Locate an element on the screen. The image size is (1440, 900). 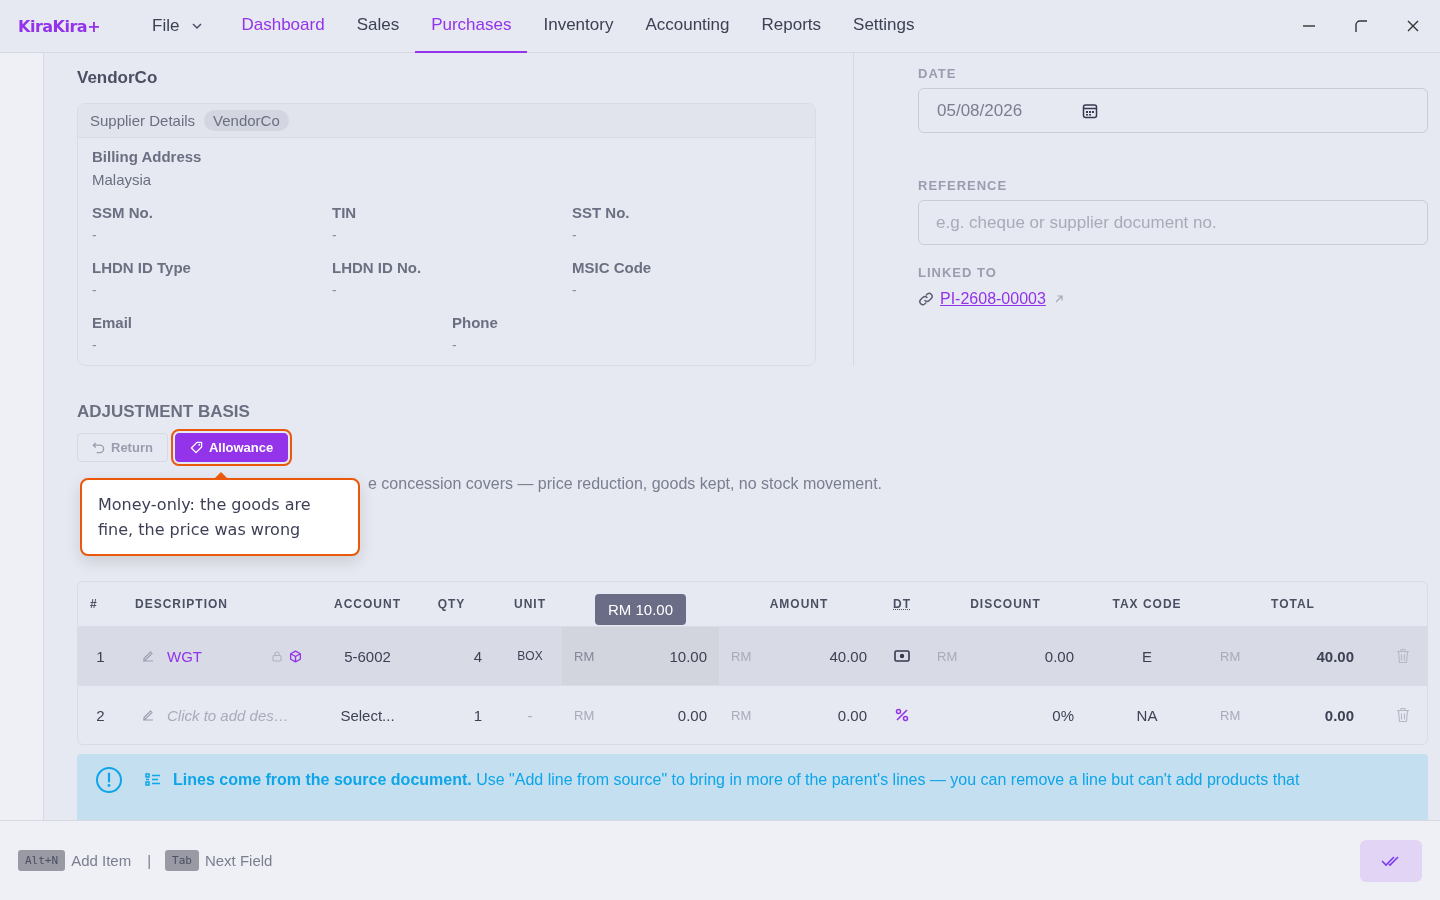
field-label: LHDN ID Type is located at coordinates (142, 267).